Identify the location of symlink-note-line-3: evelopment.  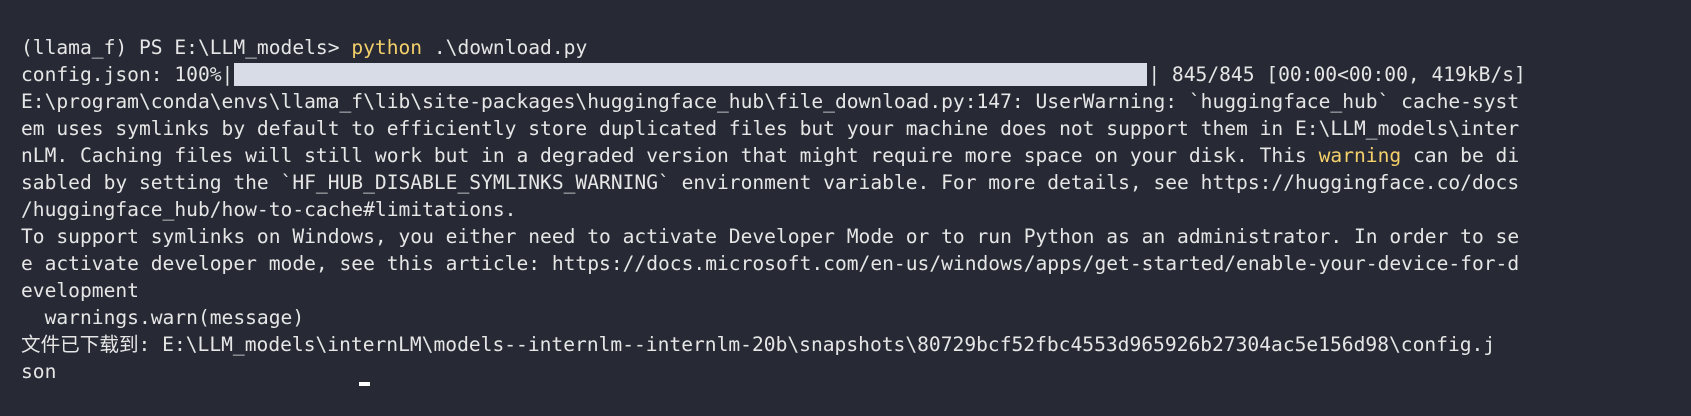
(80, 290).